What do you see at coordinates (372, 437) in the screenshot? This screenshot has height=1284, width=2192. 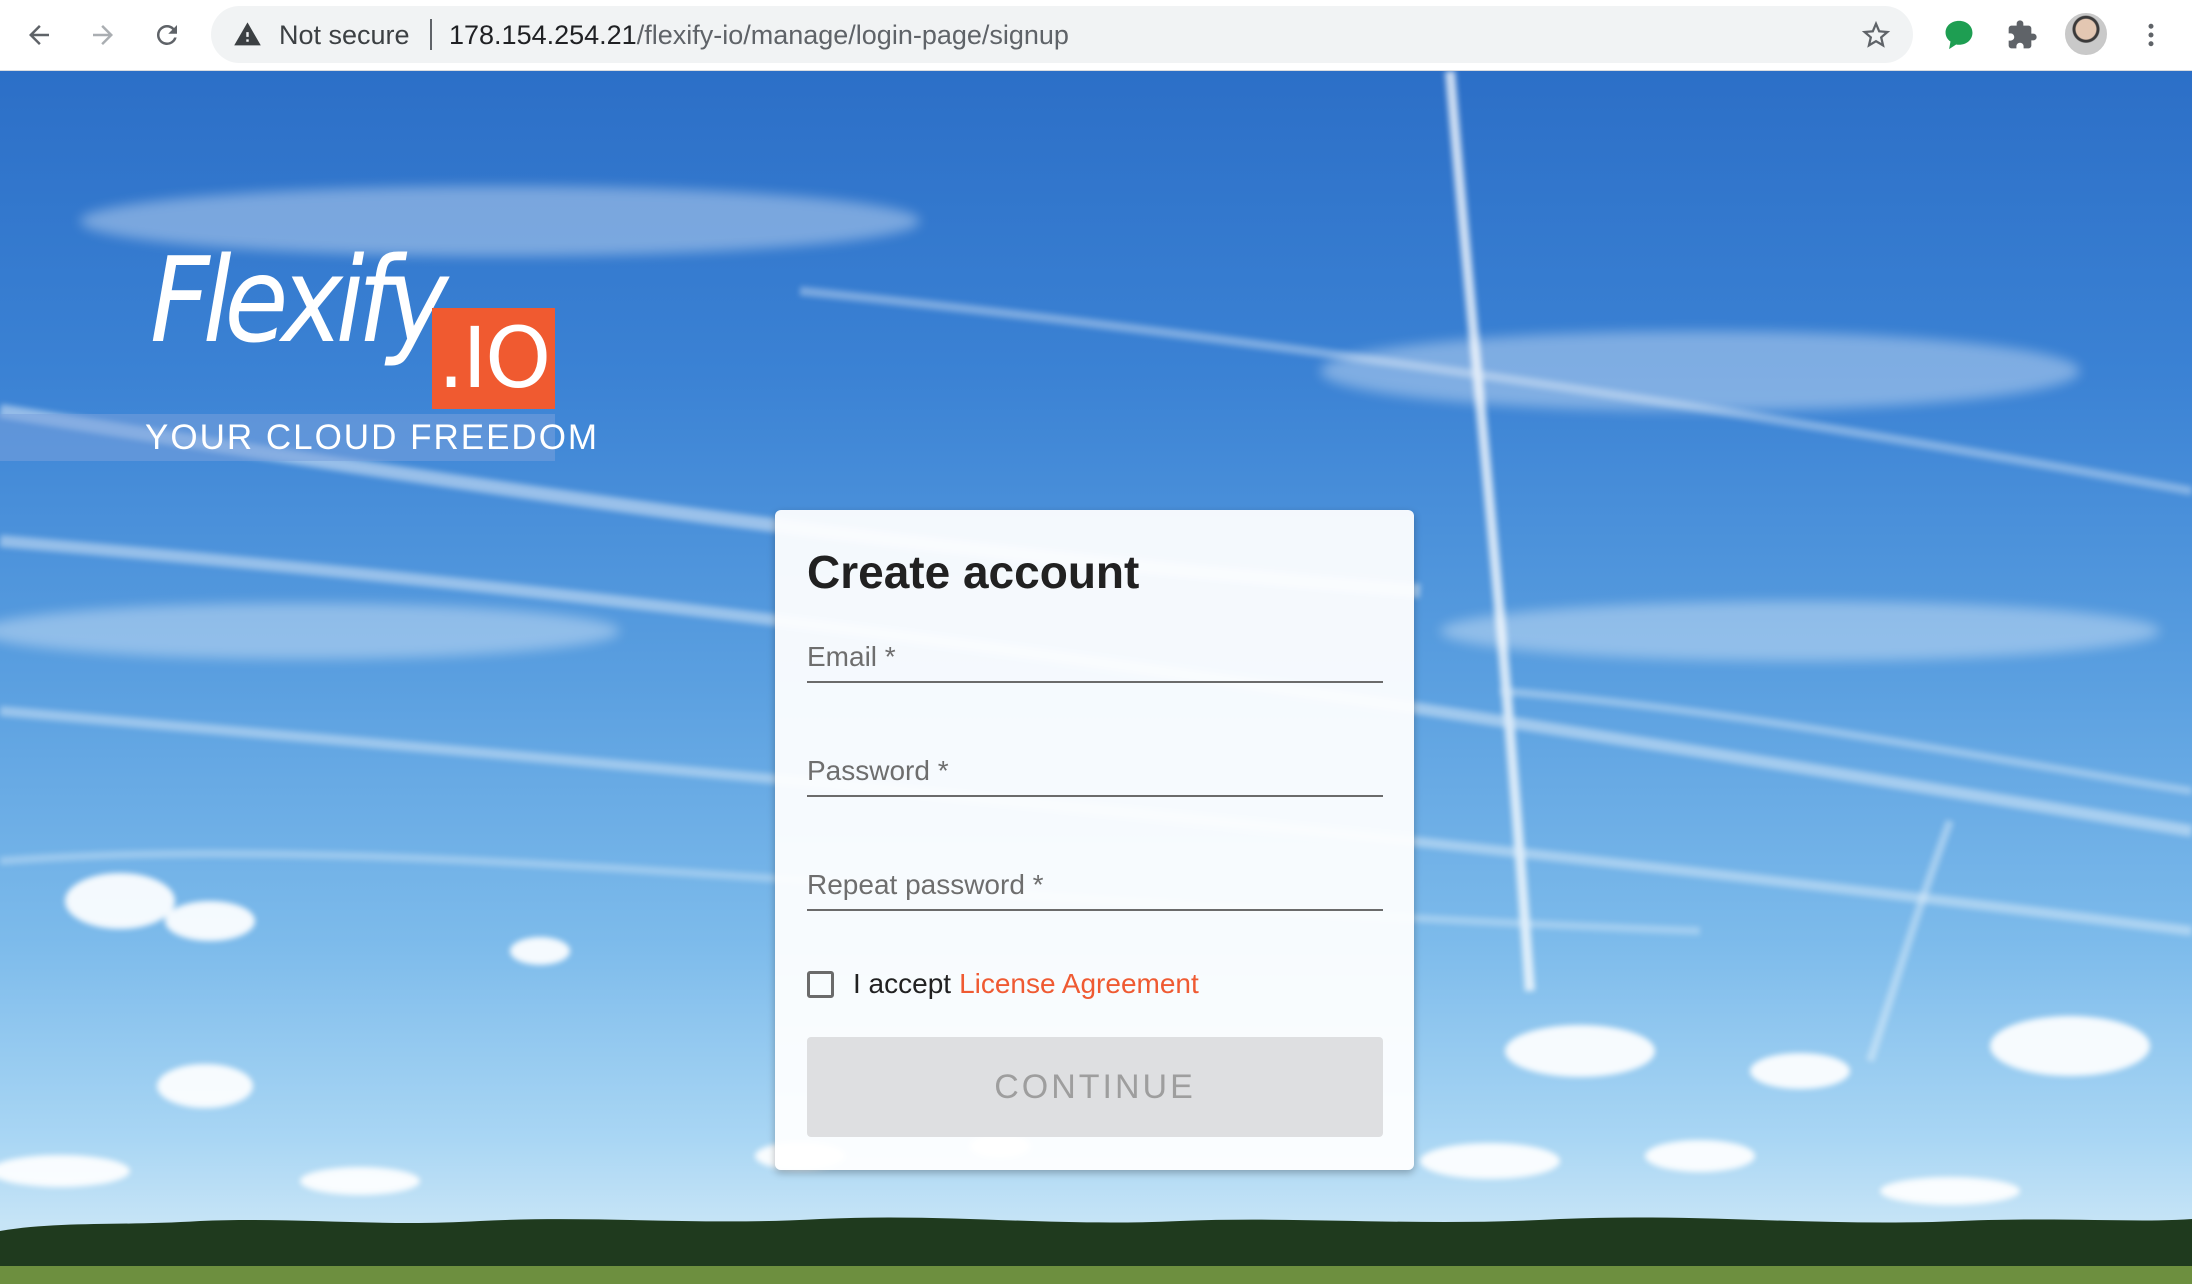 I see `logo-tagline: YOUR CLOUD FREEDOM` at bounding box center [372, 437].